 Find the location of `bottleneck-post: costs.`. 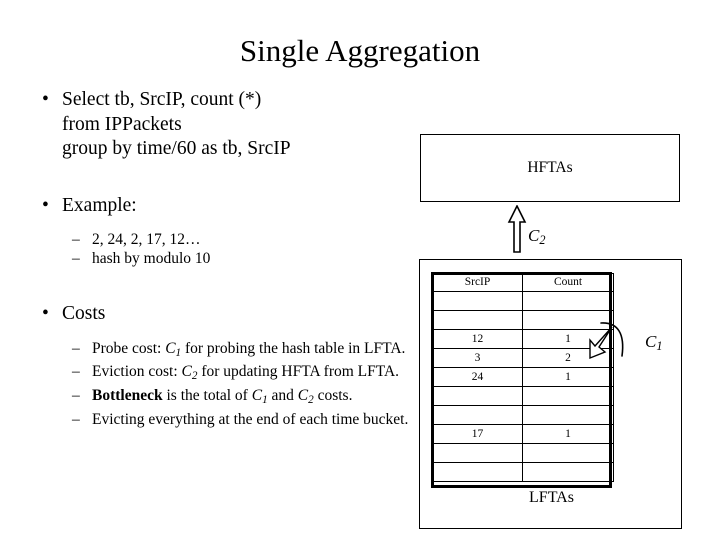

bottleneck-post: costs. is located at coordinates (333, 396).